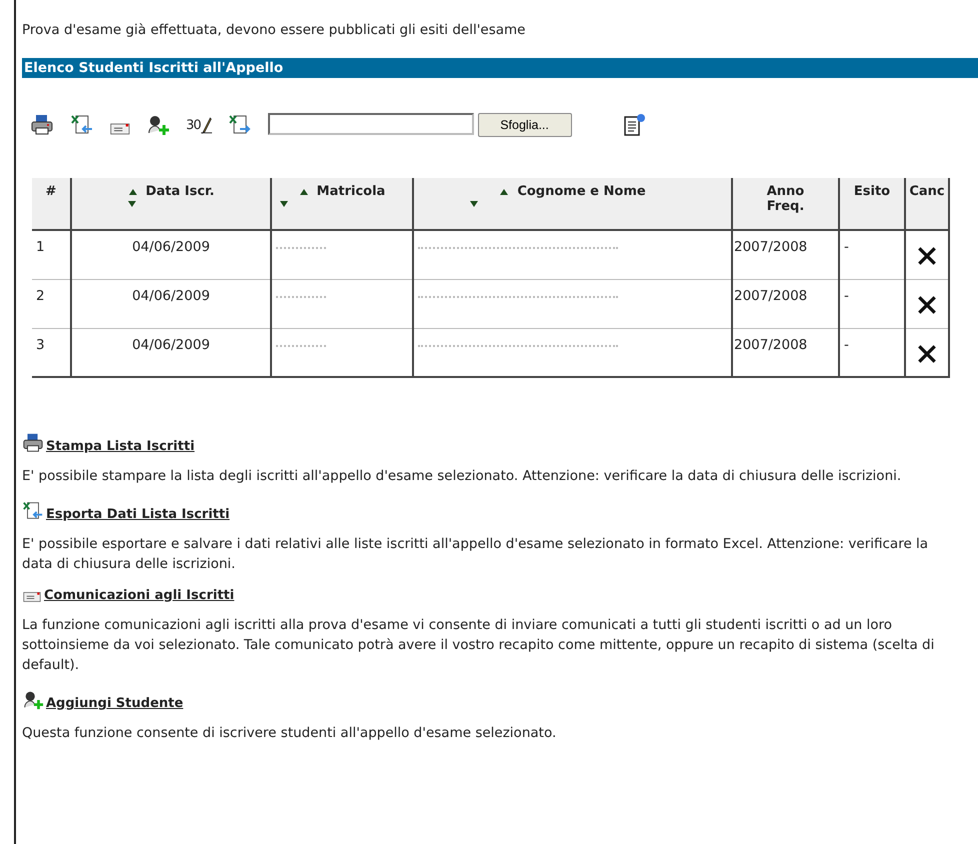 This screenshot has width=978, height=844. I want to click on section-description: E' possibile esportare e salvare i dati relativi alle liste iscritti all'appello d'esame selezionato in formato Excel. Attenzione: verificare la data di chiusura delle iscrizioni., so click(476, 554).